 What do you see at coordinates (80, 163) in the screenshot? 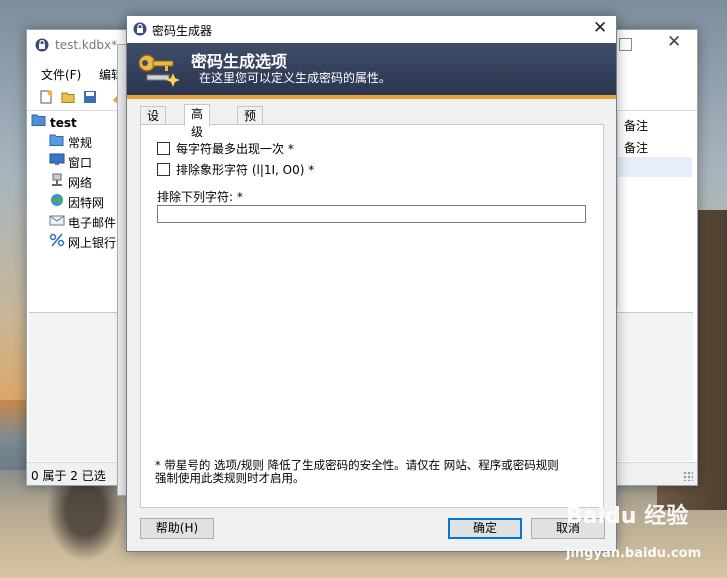
I see `tree-item-label: 窗口` at bounding box center [80, 163].